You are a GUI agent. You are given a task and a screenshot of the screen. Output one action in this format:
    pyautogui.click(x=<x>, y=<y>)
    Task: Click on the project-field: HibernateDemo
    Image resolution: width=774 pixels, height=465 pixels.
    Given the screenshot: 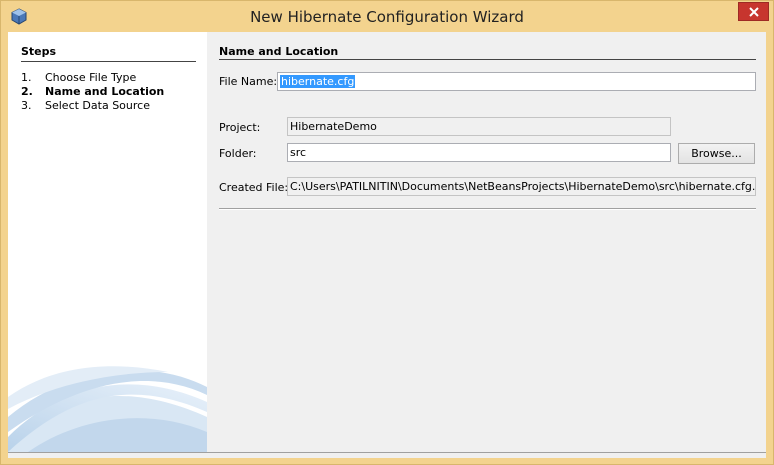 What is the action you would take?
    pyautogui.click(x=479, y=126)
    